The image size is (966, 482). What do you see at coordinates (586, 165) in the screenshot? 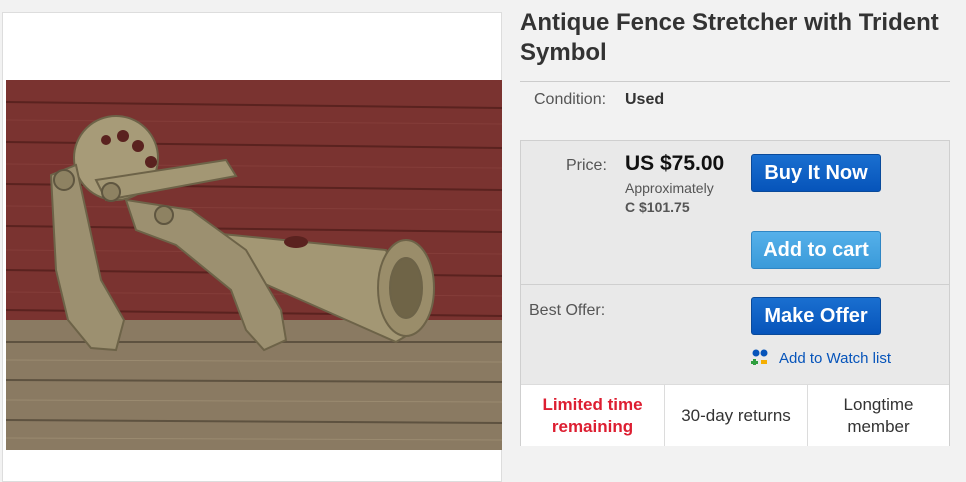
I see `price-label: Price:` at bounding box center [586, 165].